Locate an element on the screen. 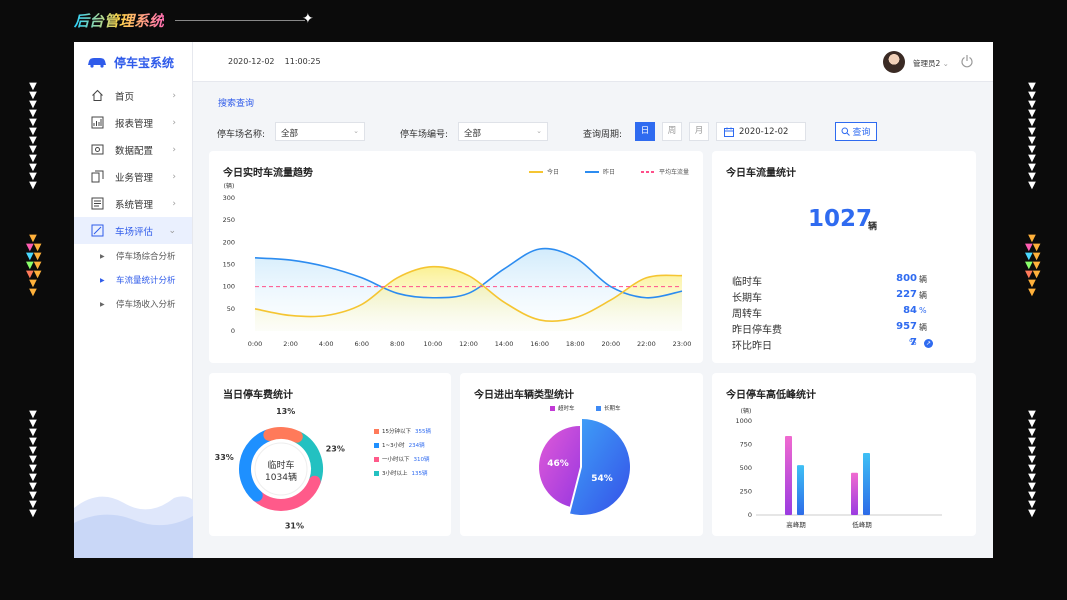 The image size is (1067, 600). donut-pct-label: 31% is located at coordinates (294, 525).